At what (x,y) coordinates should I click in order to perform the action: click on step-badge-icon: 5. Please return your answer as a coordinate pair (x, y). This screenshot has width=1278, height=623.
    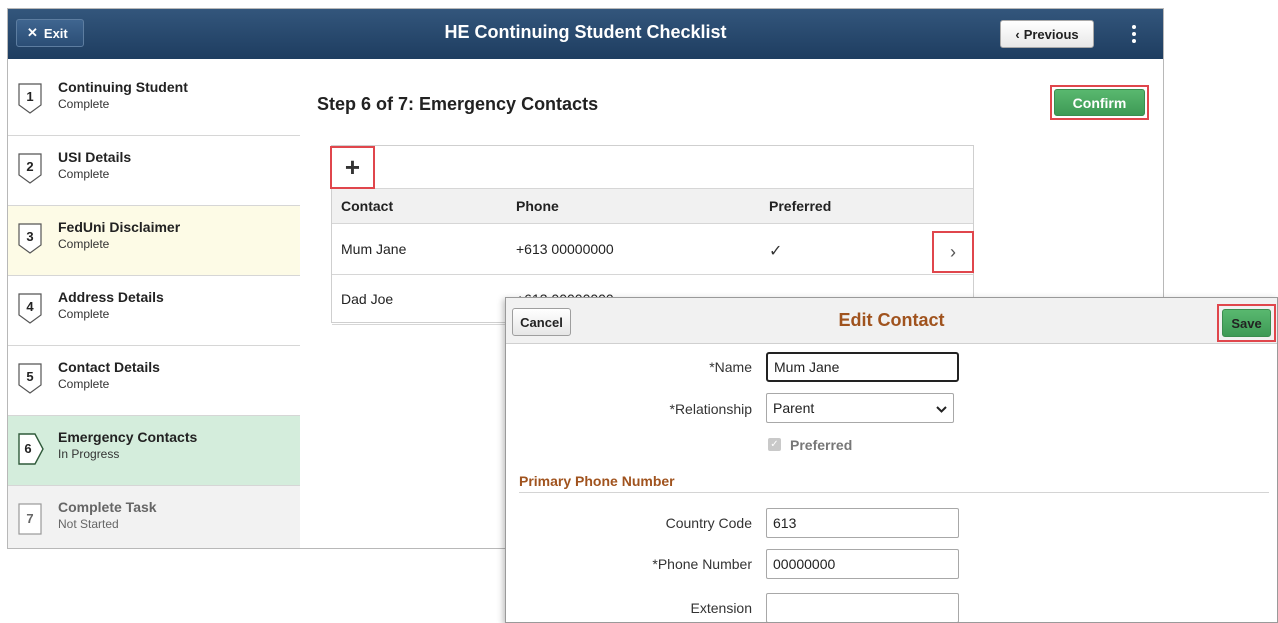
    Looking at the image, I should click on (30, 379).